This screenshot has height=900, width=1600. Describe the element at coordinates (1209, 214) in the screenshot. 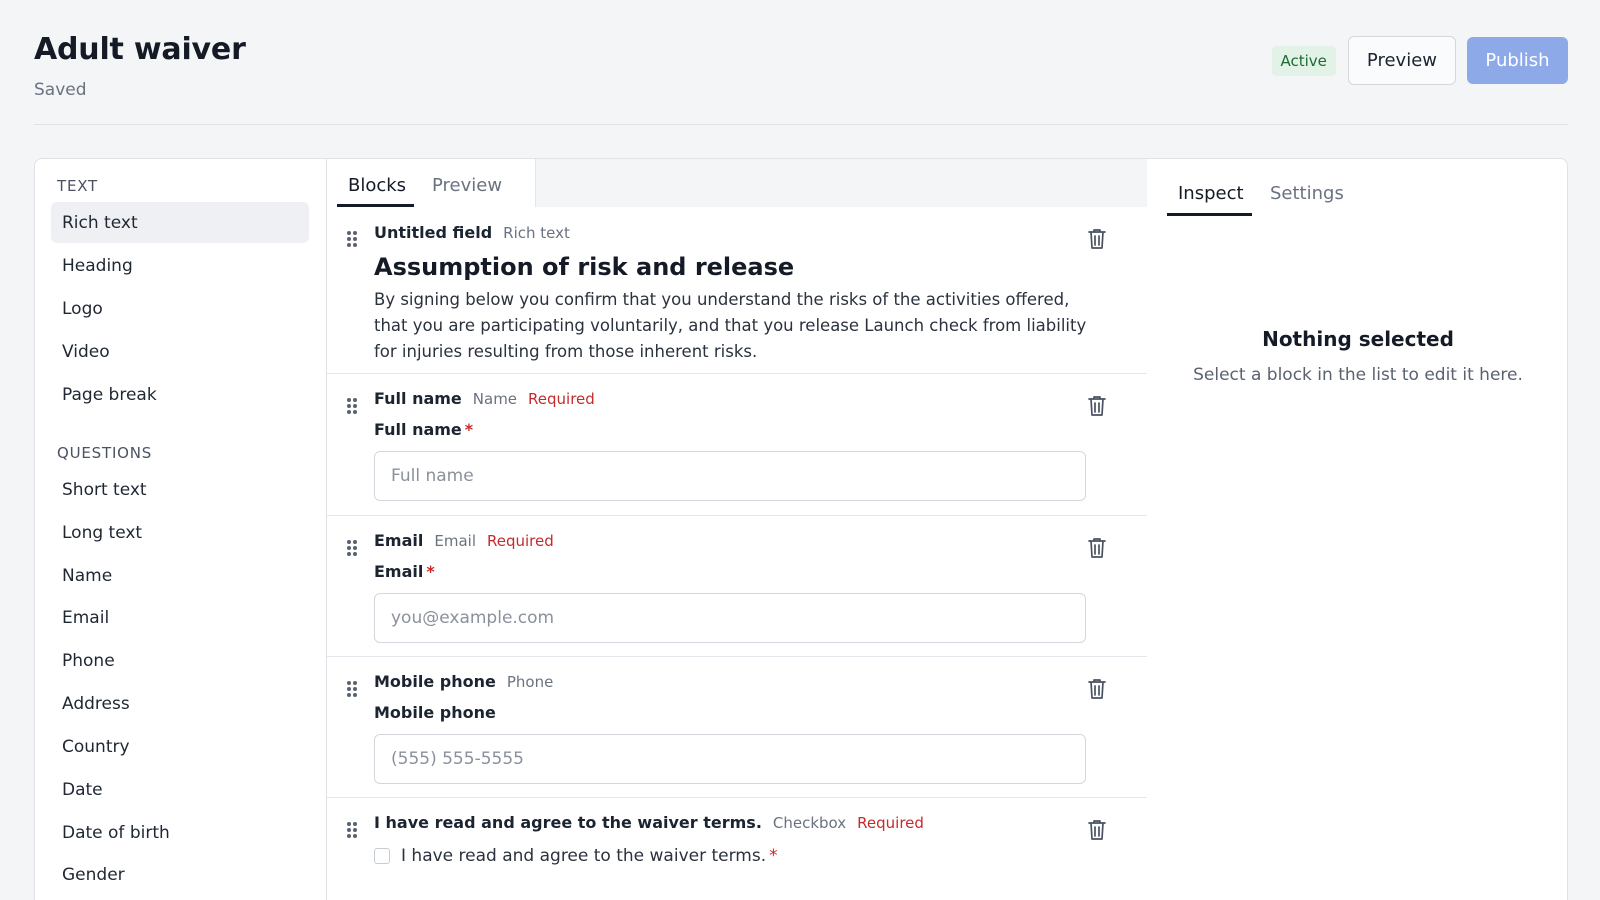

I see `tab-inspect-underline` at that location.